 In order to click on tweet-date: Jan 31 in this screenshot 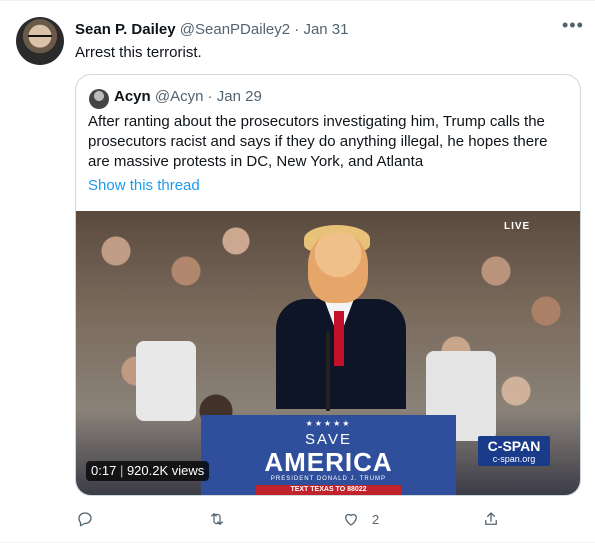, I will do `click(325, 29)`.